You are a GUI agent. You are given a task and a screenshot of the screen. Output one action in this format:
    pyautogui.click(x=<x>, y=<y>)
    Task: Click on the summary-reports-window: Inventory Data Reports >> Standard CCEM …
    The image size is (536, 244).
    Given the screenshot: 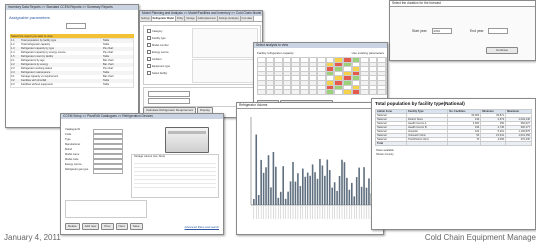 What is the action you would take?
    pyautogui.click(x=72, y=66)
    